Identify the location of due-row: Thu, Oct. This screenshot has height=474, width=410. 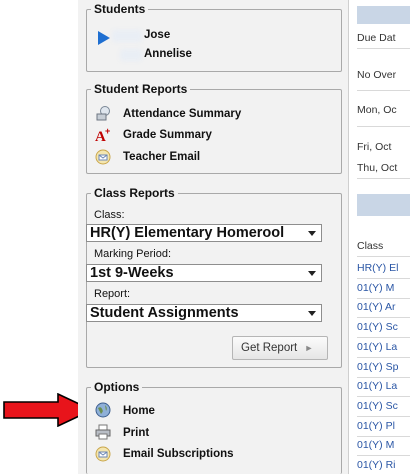
(377, 168).